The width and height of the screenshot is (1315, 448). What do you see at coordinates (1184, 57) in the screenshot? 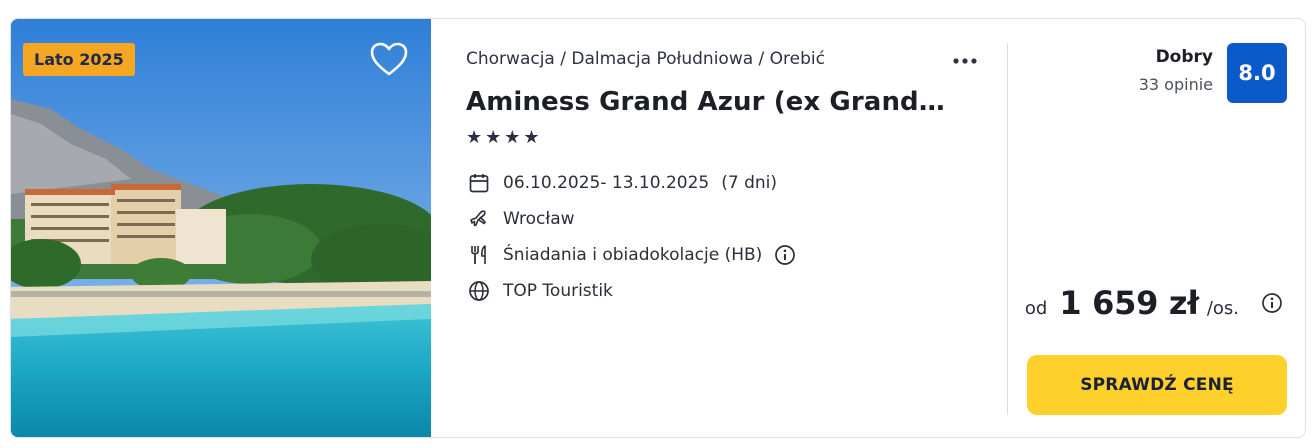
I see `rating-label: Dobry` at bounding box center [1184, 57].